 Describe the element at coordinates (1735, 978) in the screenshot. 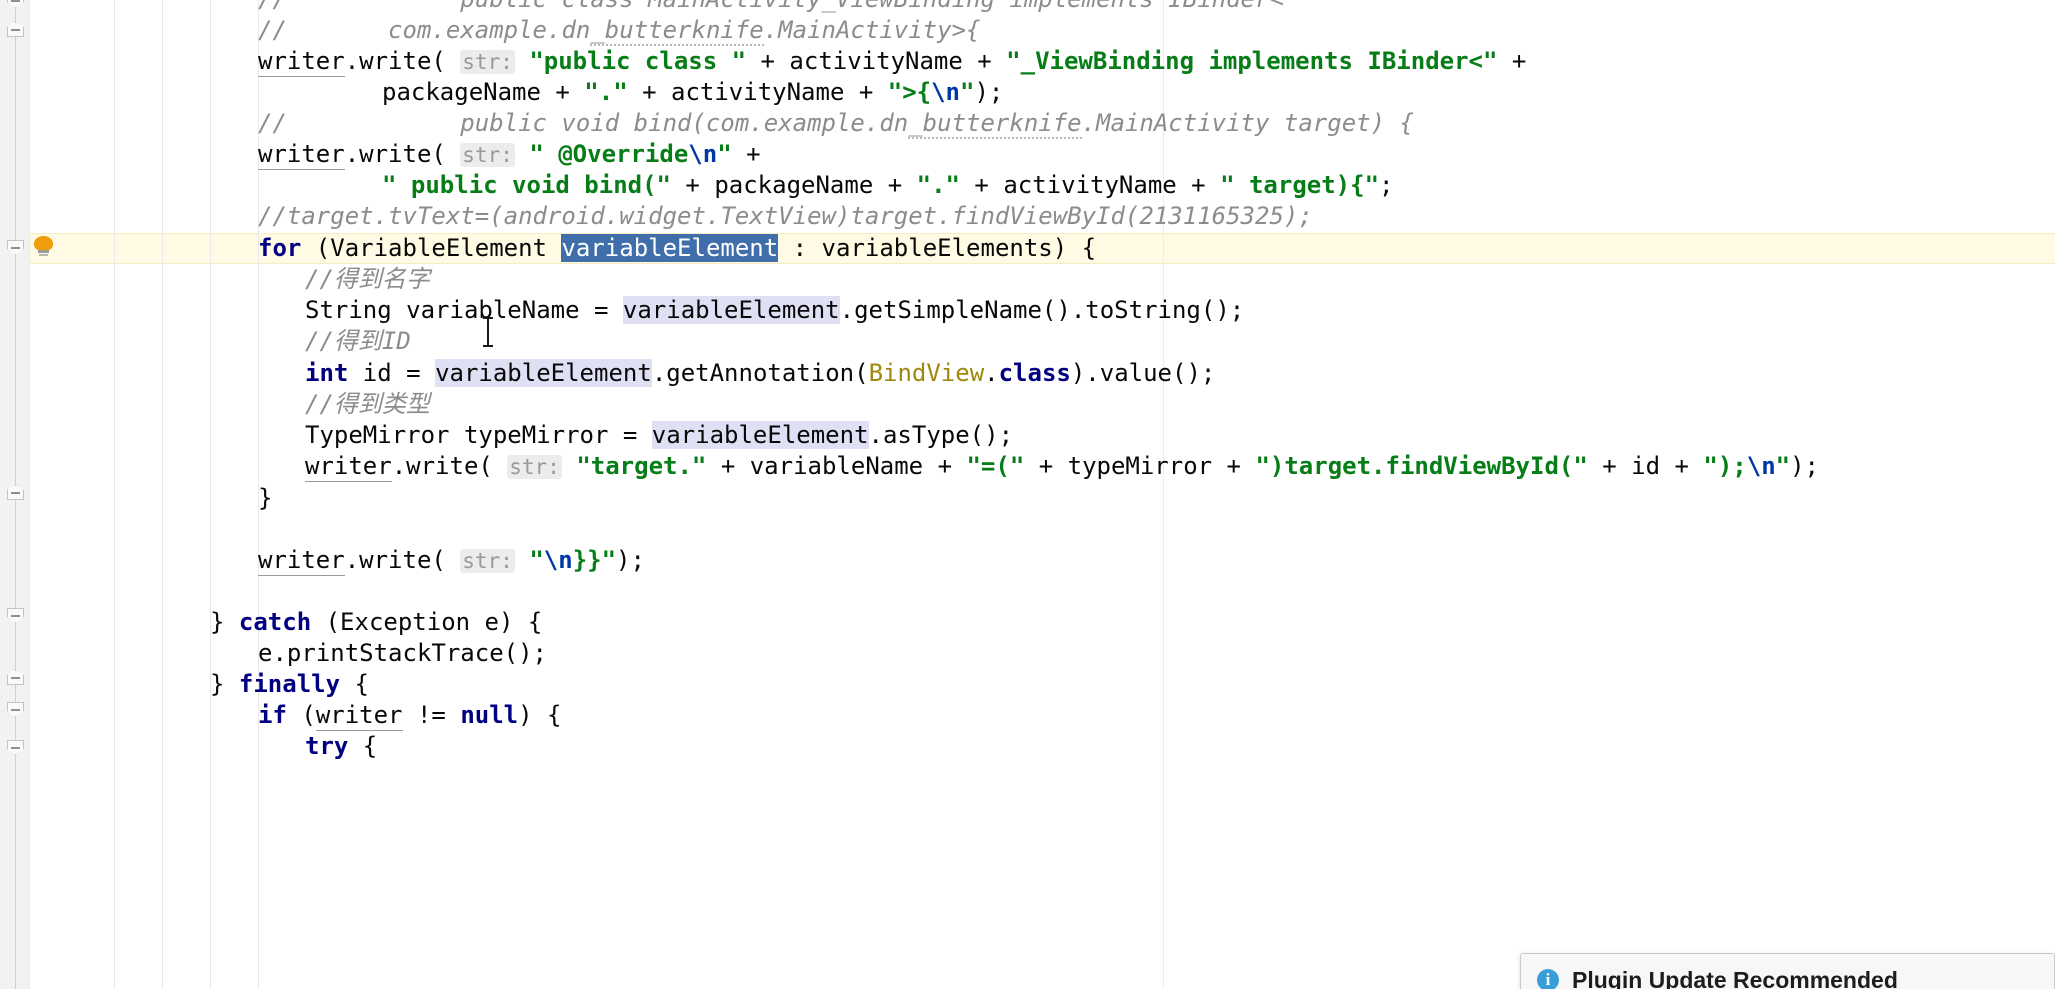

I see `notification-title: Plugin Update Recommended` at that location.